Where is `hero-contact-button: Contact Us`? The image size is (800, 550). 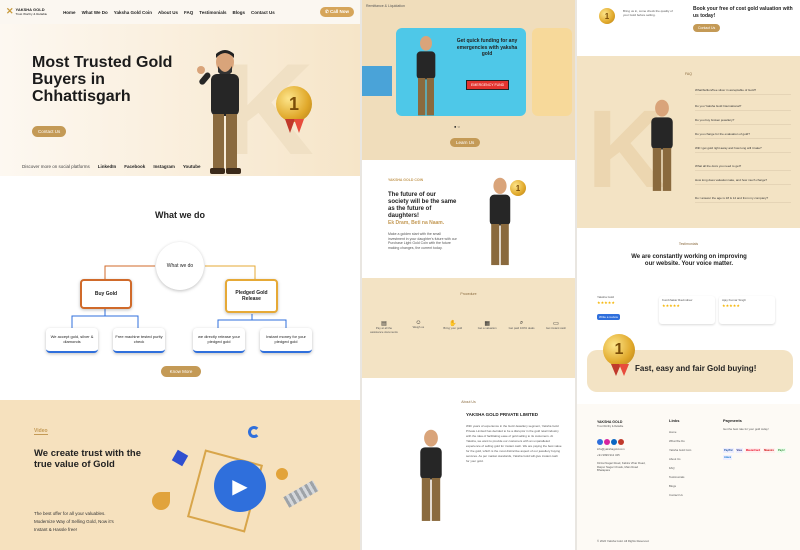
hero-contact-button: Contact Us is located at coordinates (49, 131).